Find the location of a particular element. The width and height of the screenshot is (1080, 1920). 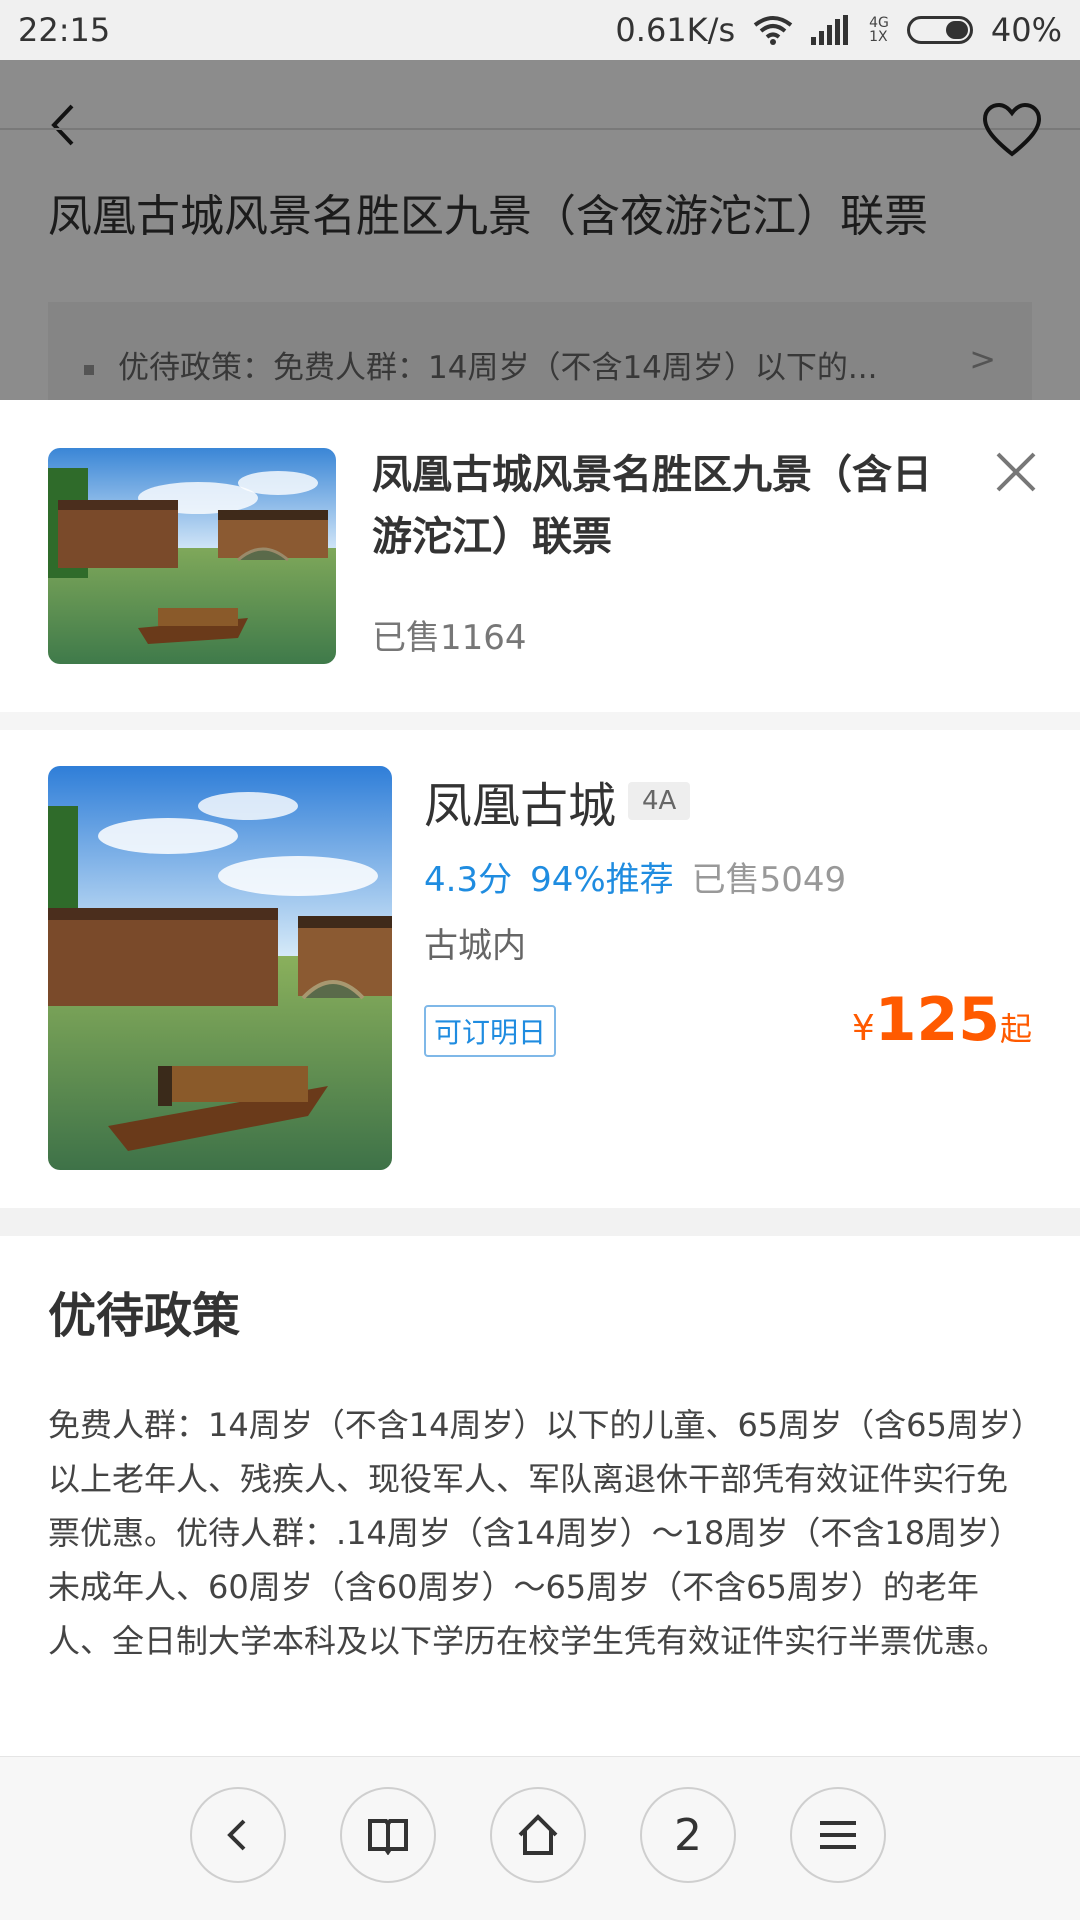

bookmarks-button is located at coordinates (388, 1835).